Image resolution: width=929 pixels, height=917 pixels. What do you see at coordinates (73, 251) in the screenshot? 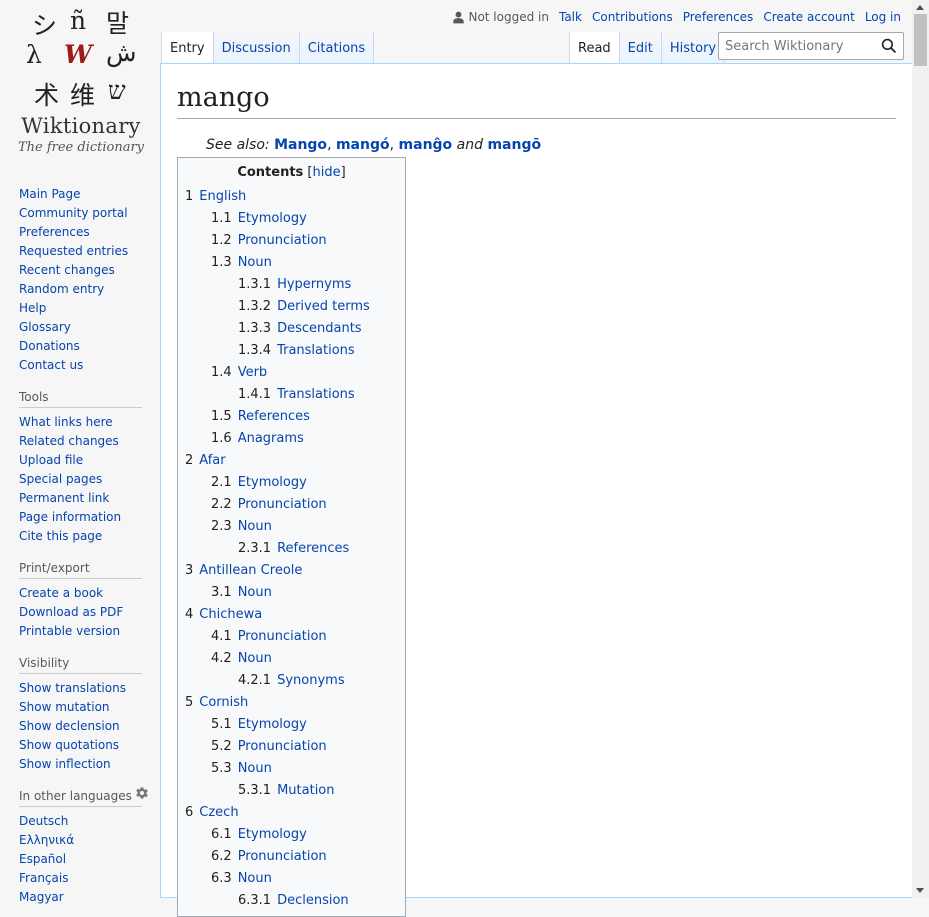
I see `sidebar-item-requested-entries: Requested entries` at bounding box center [73, 251].